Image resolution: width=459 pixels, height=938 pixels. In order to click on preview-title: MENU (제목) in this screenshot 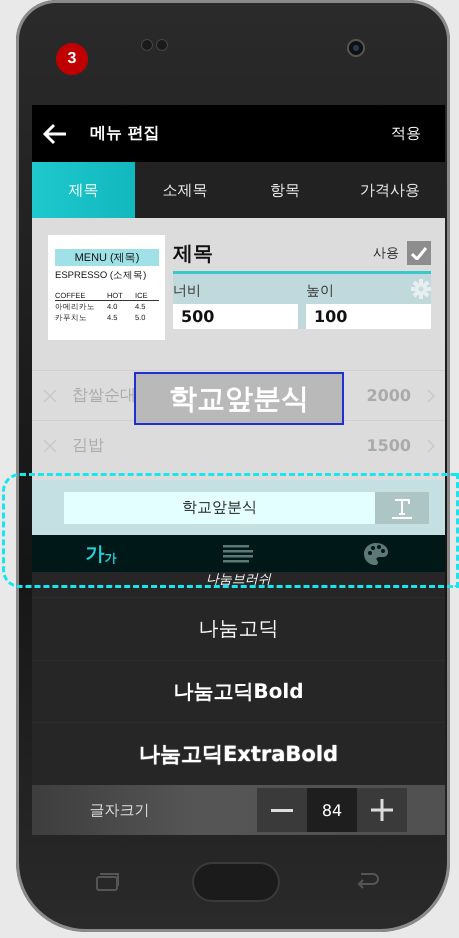, I will do `click(107, 257)`.